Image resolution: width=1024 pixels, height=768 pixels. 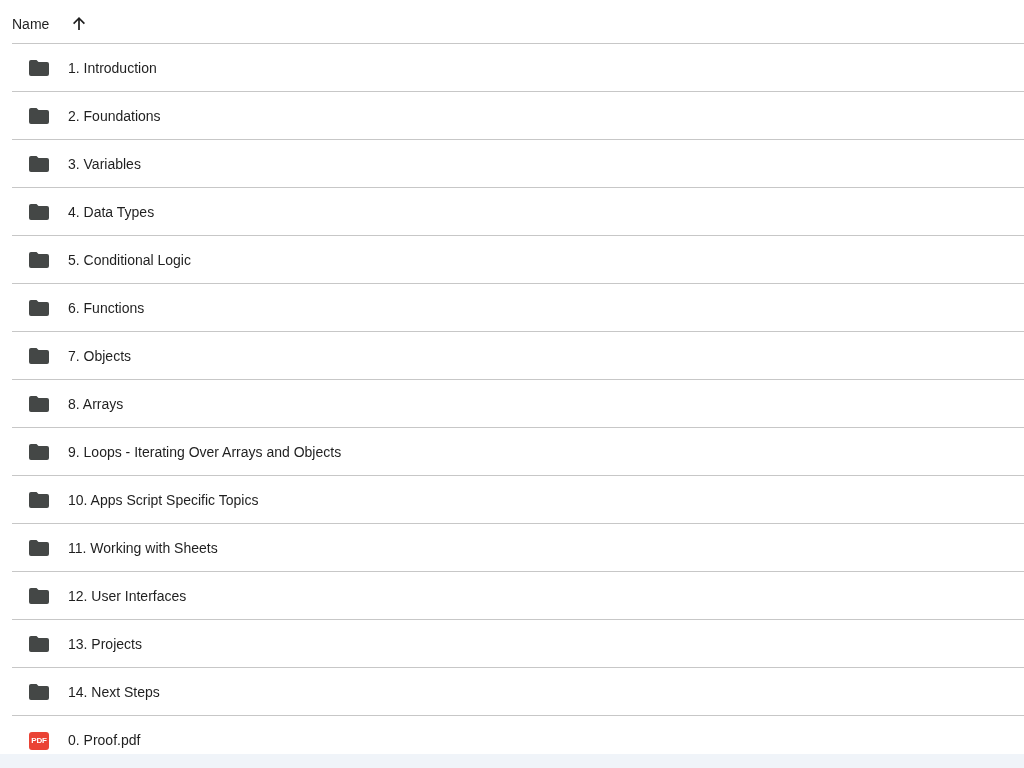 I want to click on file-name: 10. Apps Script Specific Topics, so click(x=163, y=499).